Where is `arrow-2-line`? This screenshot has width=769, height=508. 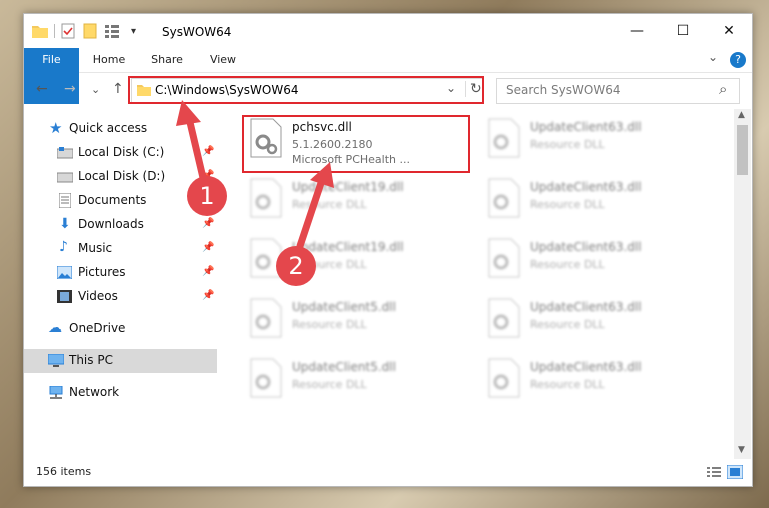
arrow-2-line is located at coordinates (311, 213).